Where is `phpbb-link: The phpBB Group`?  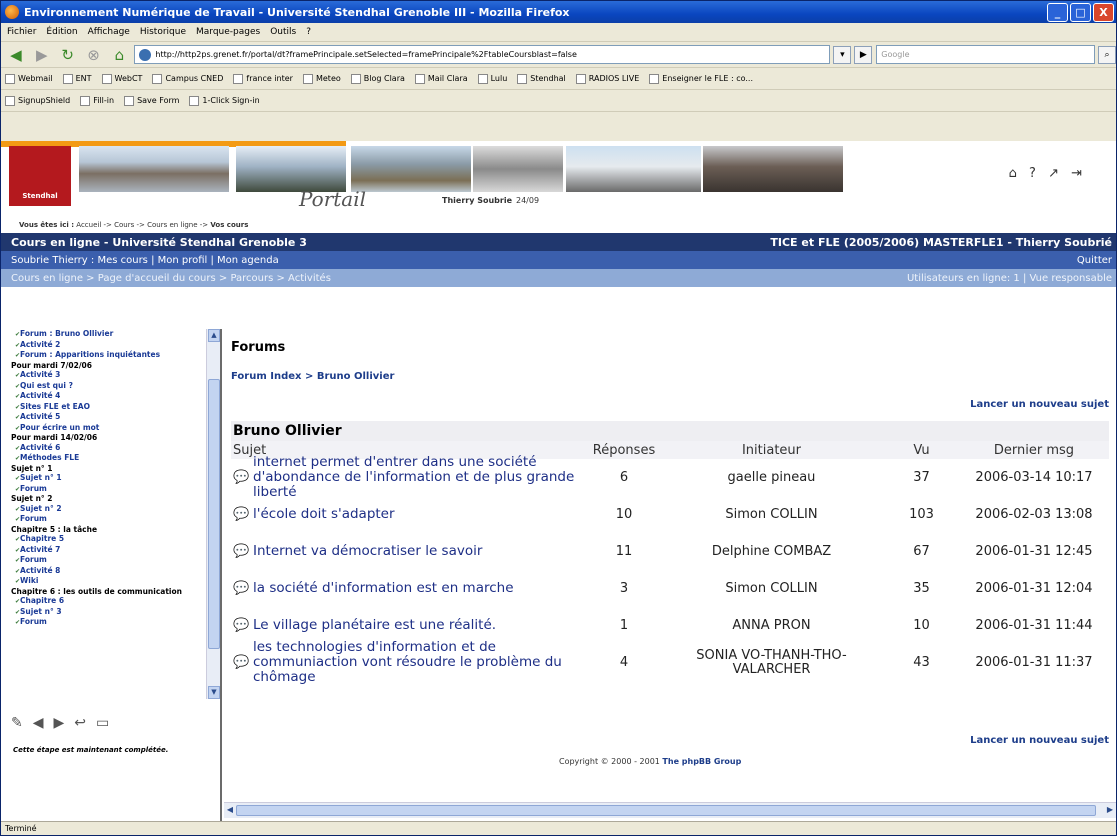
phpbb-link: The phpBB Group is located at coordinates (701, 761).